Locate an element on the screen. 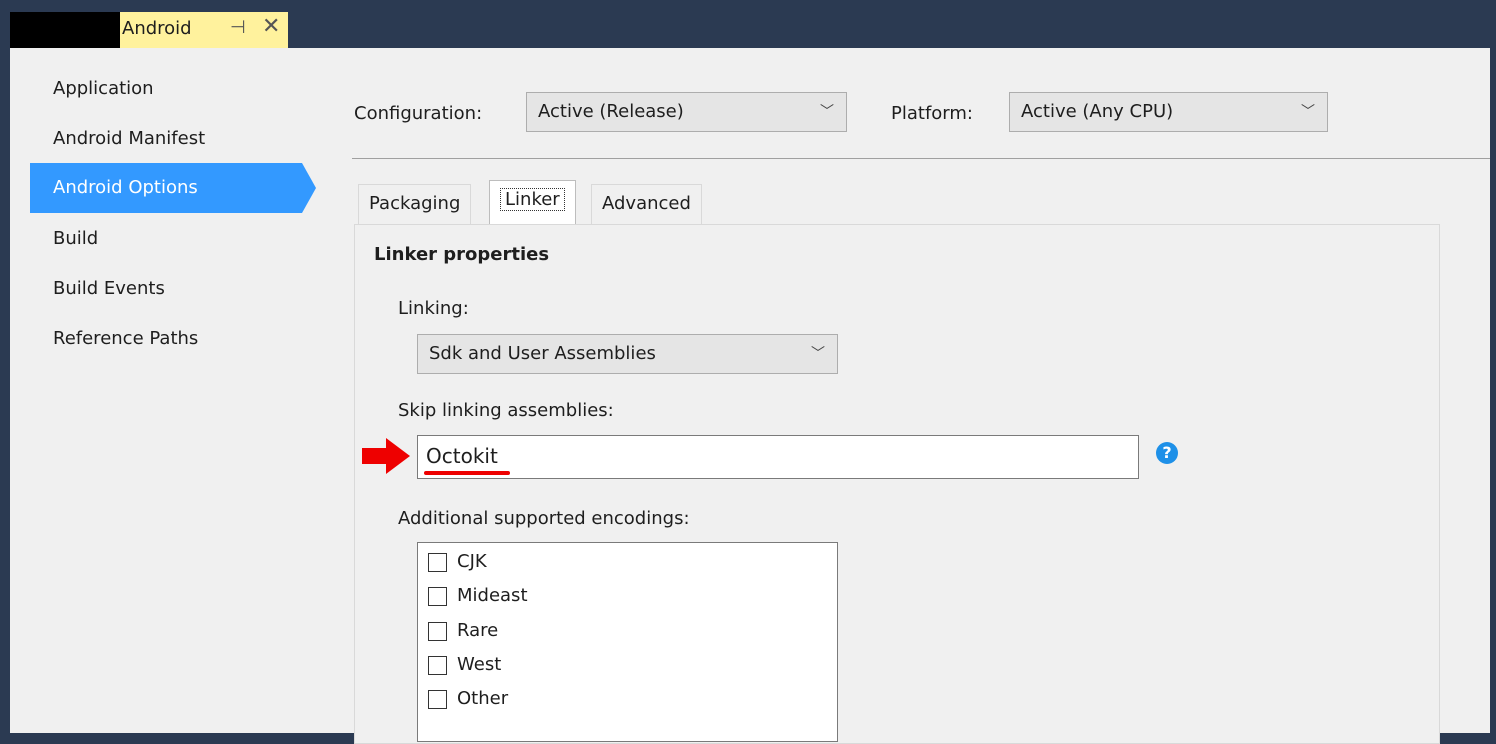 The height and width of the screenshot is (744, 1496). tab-linker-label: Linker is located at coordinates (532, 199).